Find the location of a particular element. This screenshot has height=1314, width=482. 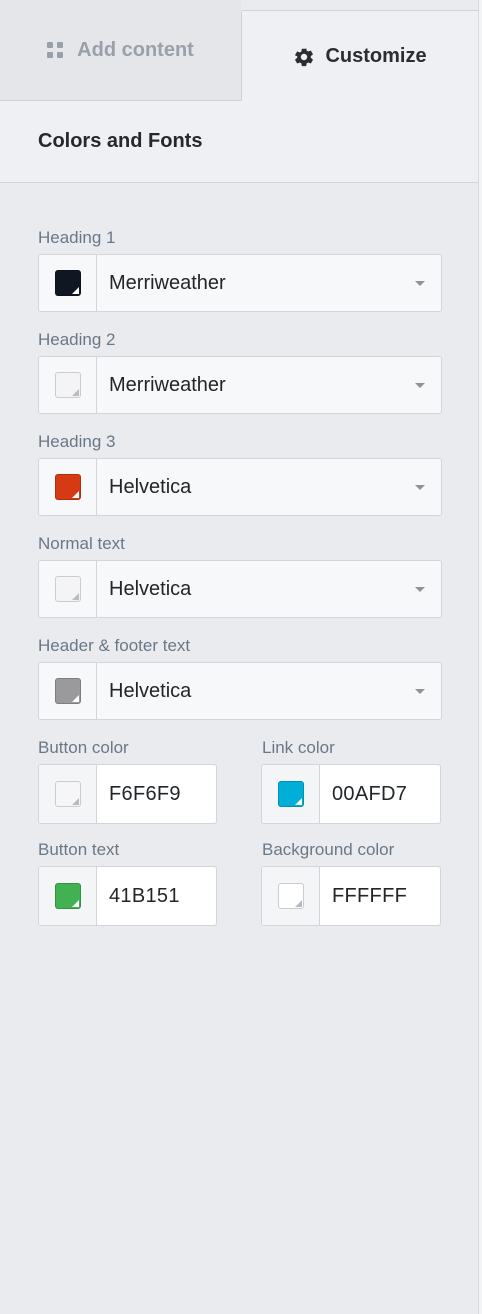

background-color-field: FFFFFF is located at coordinates (351, 896).